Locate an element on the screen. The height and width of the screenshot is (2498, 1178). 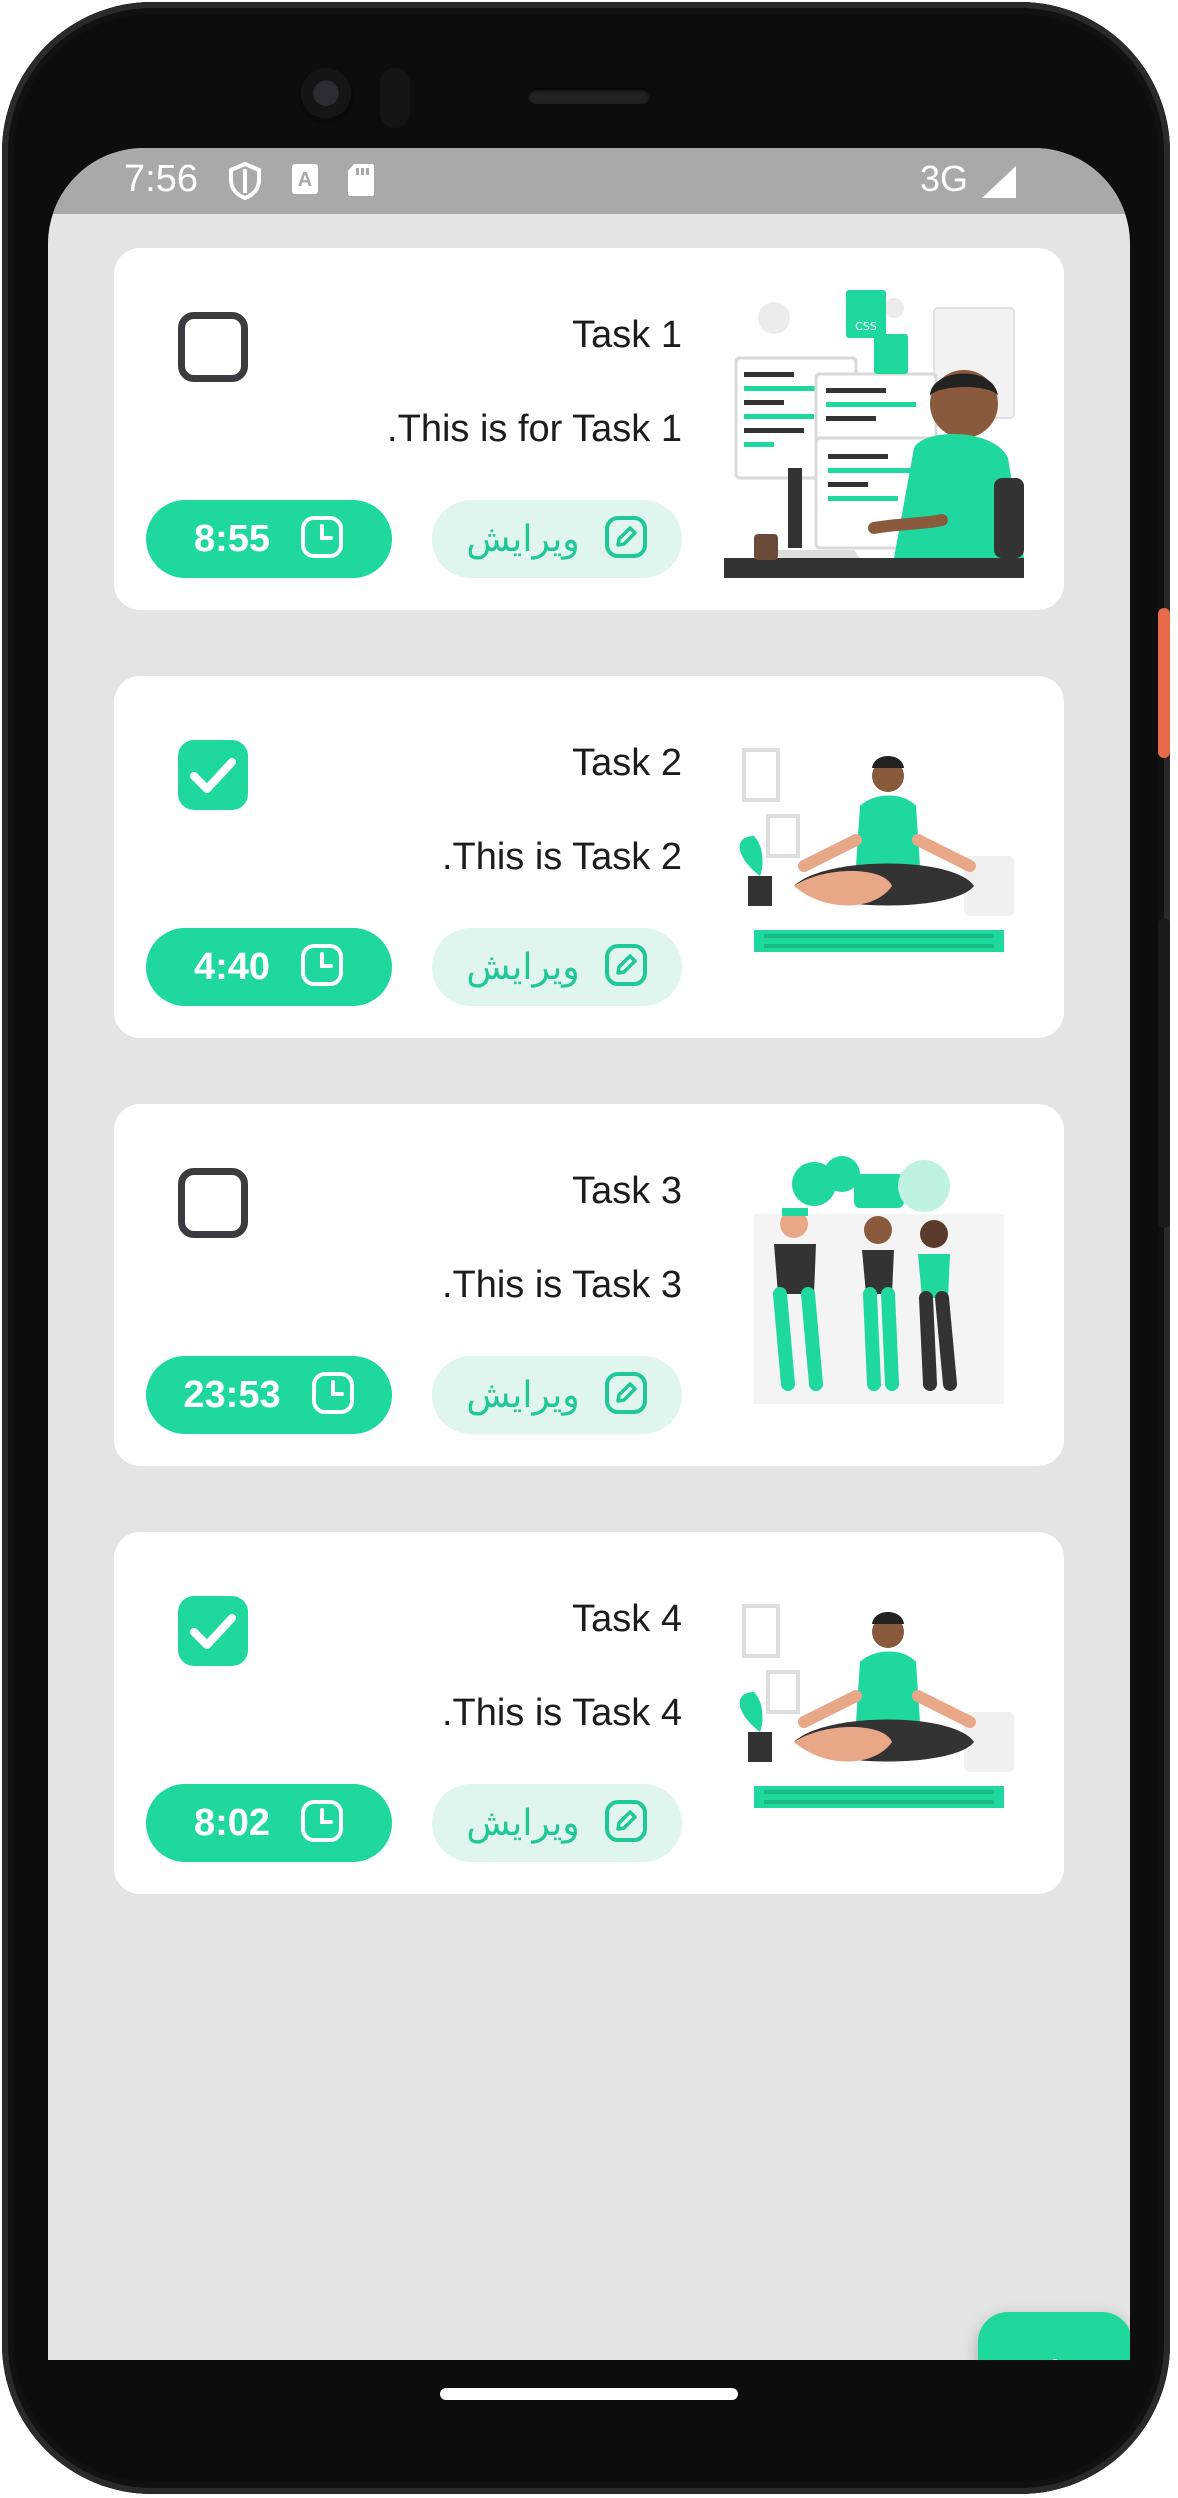
time-button: 8:55 is located at coordinates (269, 539).